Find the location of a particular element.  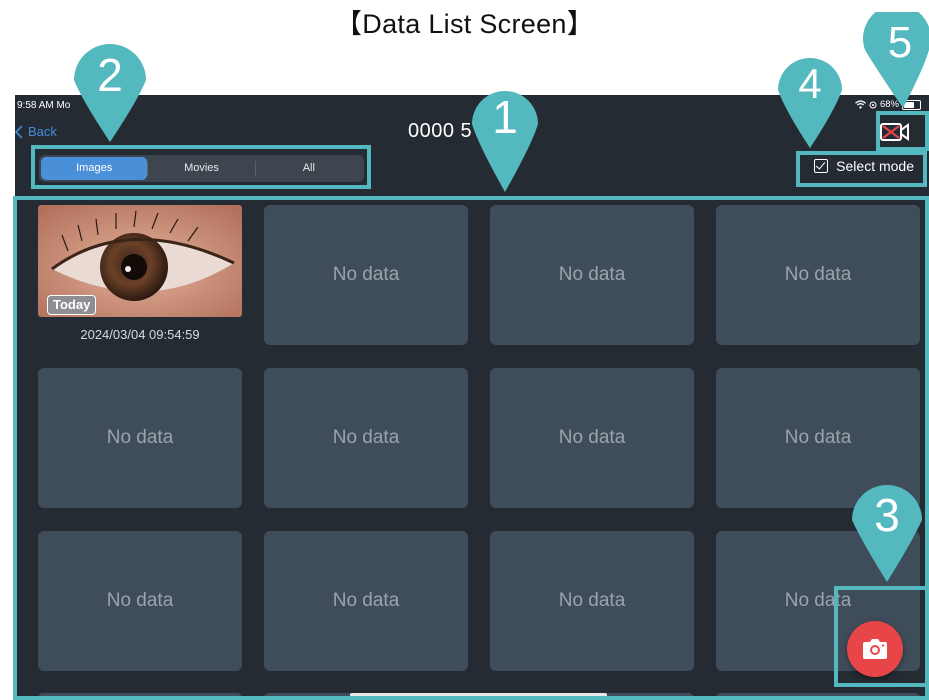

location-icon is located at coordinates (873, 104).